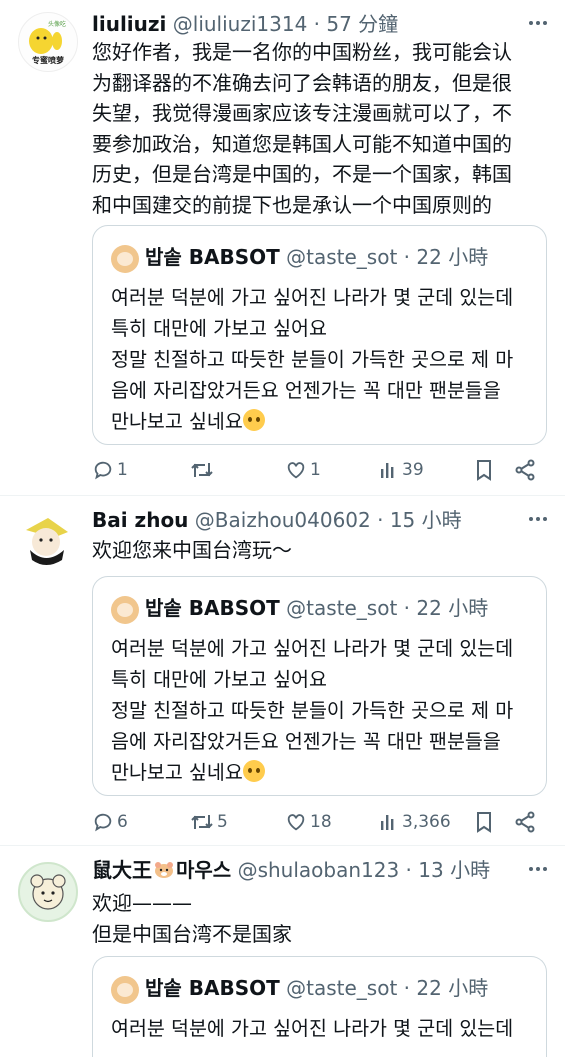 The image size is (565, 1057). I want to click on svg-text: 专蜜喷萝, so click(48, 60).